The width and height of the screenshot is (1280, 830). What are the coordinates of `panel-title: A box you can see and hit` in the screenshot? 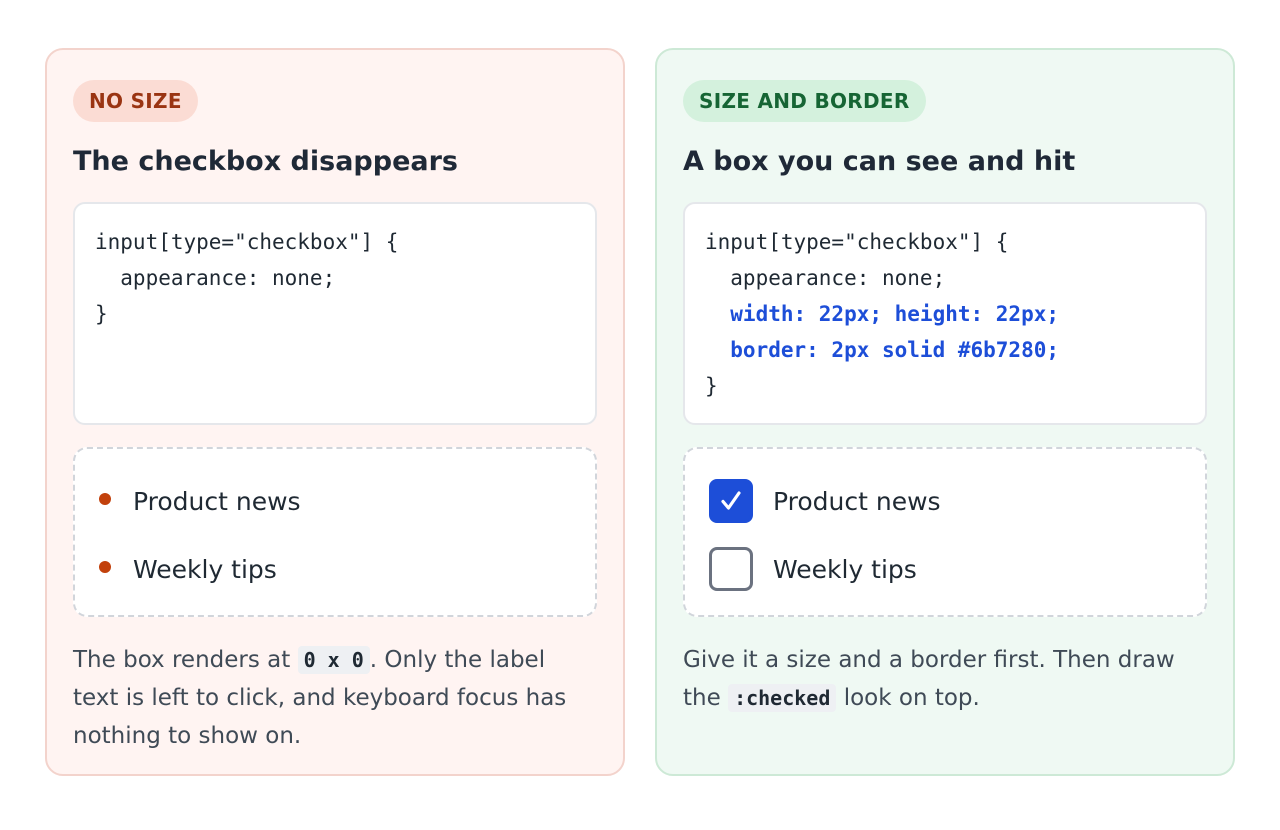 It's located at (879, 161).